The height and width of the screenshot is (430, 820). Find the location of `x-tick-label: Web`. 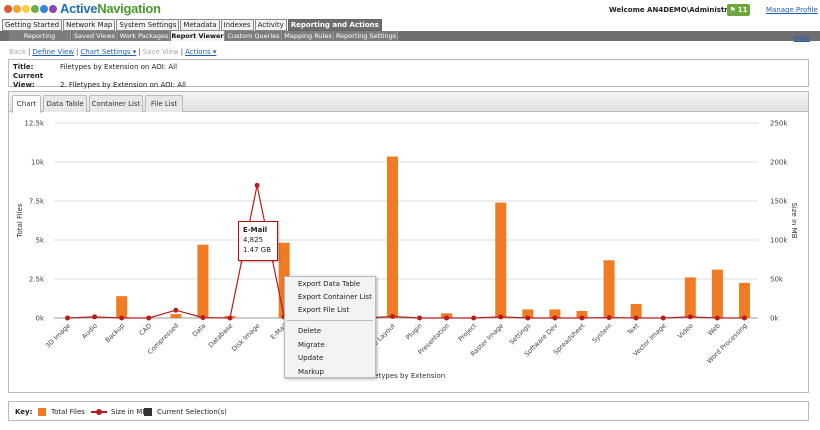

x-tick-label: Web is located at coordinates (714, 330).